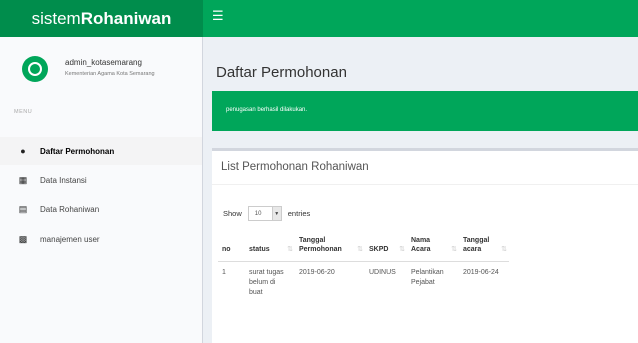 This screenshot has height=343, width=638. What do you see at coordinates (101, 239) in the screenshot?
I see `sidebar-item-manajemen-user: ▩ manajemen user` at bounding box center [101, 239].